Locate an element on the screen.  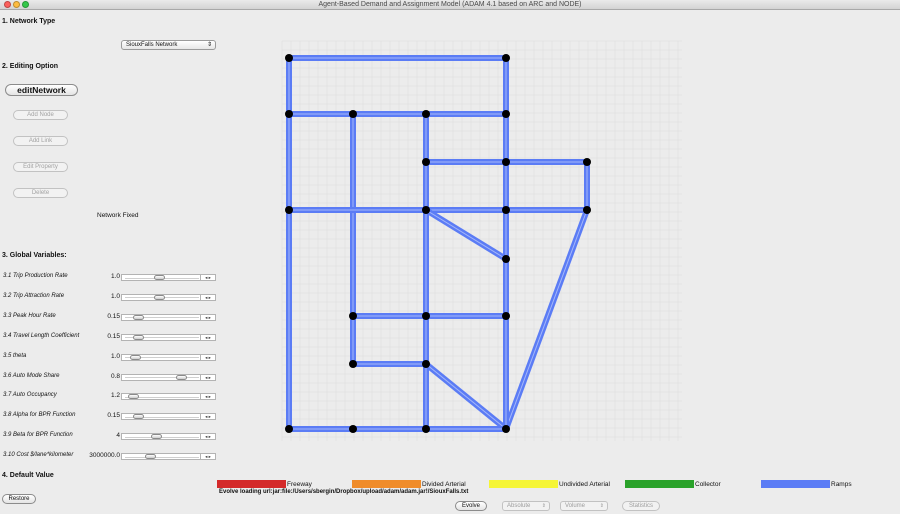
absolute-select: Absolute ⇕ is located at coordinates (526, 506).